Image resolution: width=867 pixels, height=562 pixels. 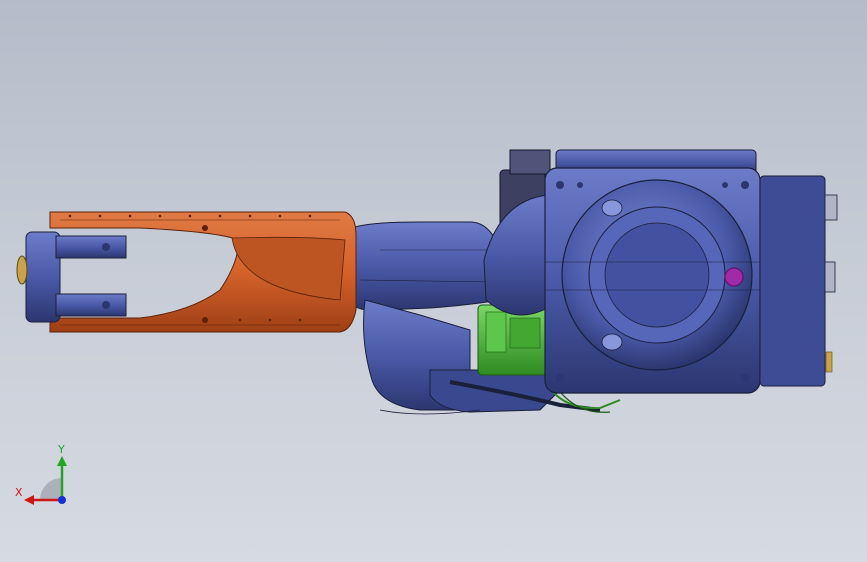 What do you see at coordinates (41, 474) in the screenshot?
I see `orientation-triad: Y X` at bounding box center [41, 474].